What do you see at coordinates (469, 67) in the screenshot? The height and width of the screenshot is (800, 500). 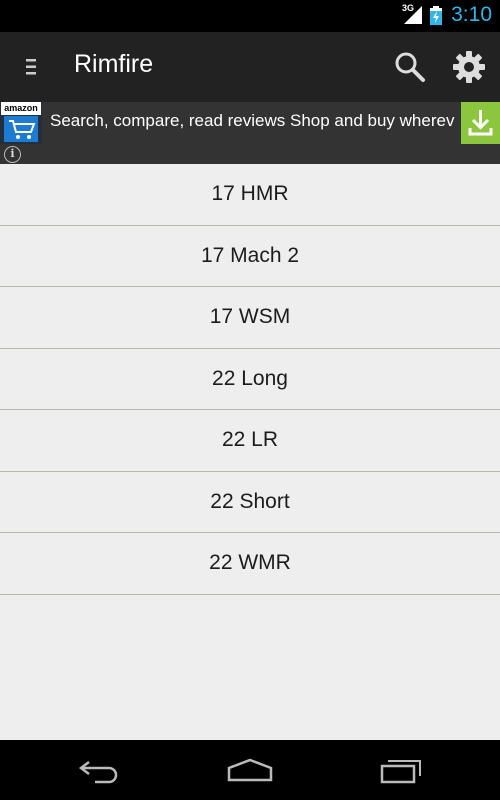 I see `settings-icon` at bounding box center [469, 67].